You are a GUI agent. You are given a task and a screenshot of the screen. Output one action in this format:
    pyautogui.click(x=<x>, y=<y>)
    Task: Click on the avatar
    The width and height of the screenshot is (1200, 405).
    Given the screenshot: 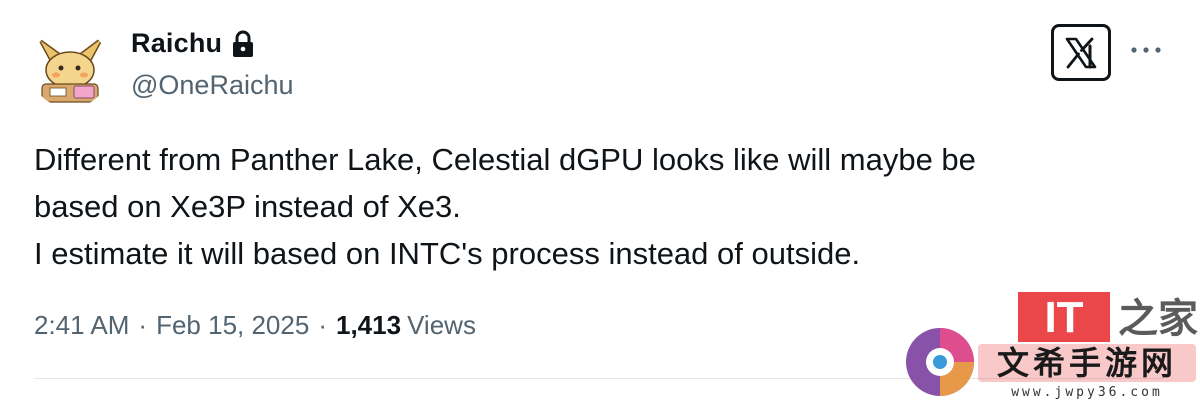 What is the action you would take?
    pyautogui.click(x=70, y=68)
    